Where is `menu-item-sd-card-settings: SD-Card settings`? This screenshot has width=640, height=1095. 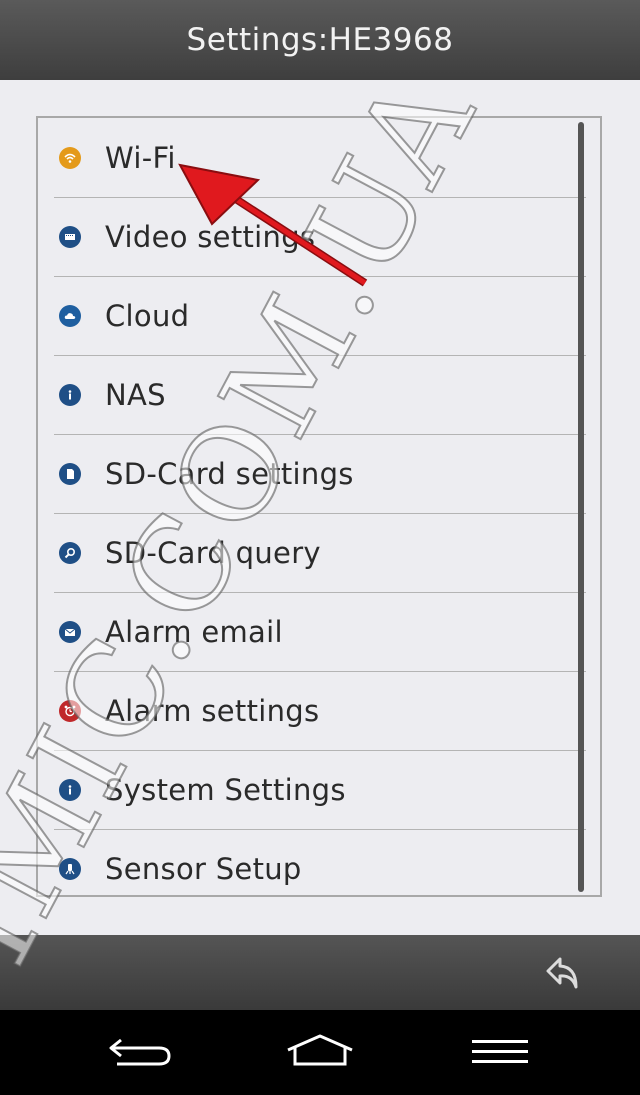 menu-item-sd-card-settings: SD-Card settings is located at coordinates (320, 474).